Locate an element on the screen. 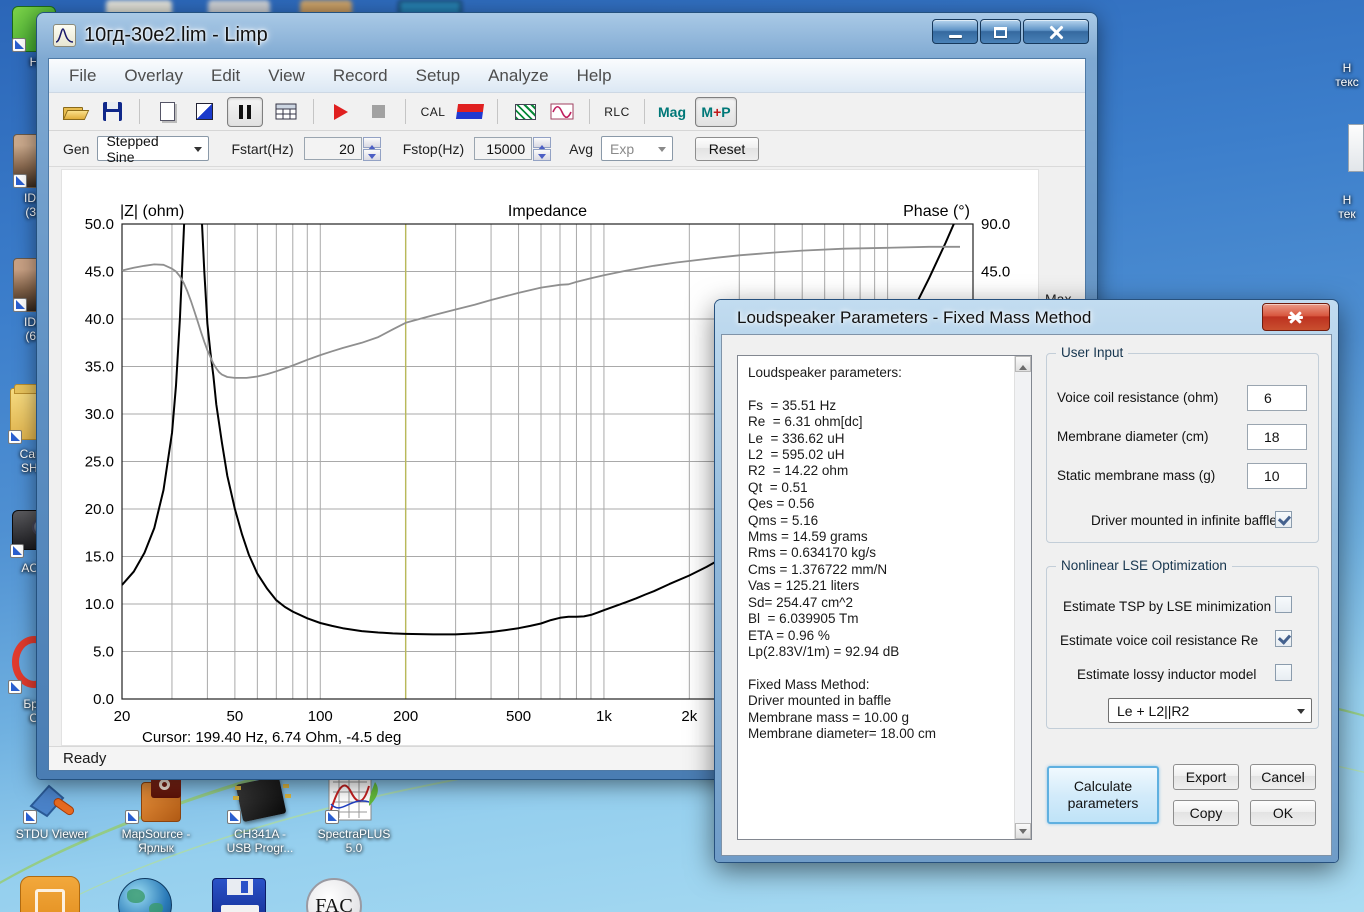 This screenshot has height=912, width=1364. limp-titlebar: 10гд-30e2.lim - Limp is located at coordinates (567, 35).